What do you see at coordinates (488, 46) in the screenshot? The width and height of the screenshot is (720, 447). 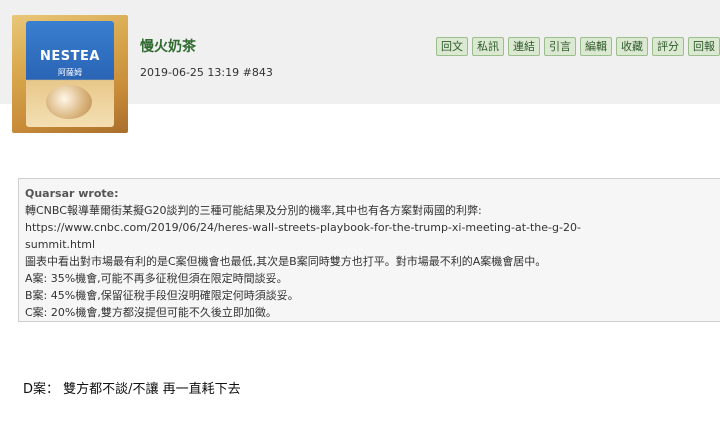 I see `private-message-button: 私訊` at bounding box center [488, 46].